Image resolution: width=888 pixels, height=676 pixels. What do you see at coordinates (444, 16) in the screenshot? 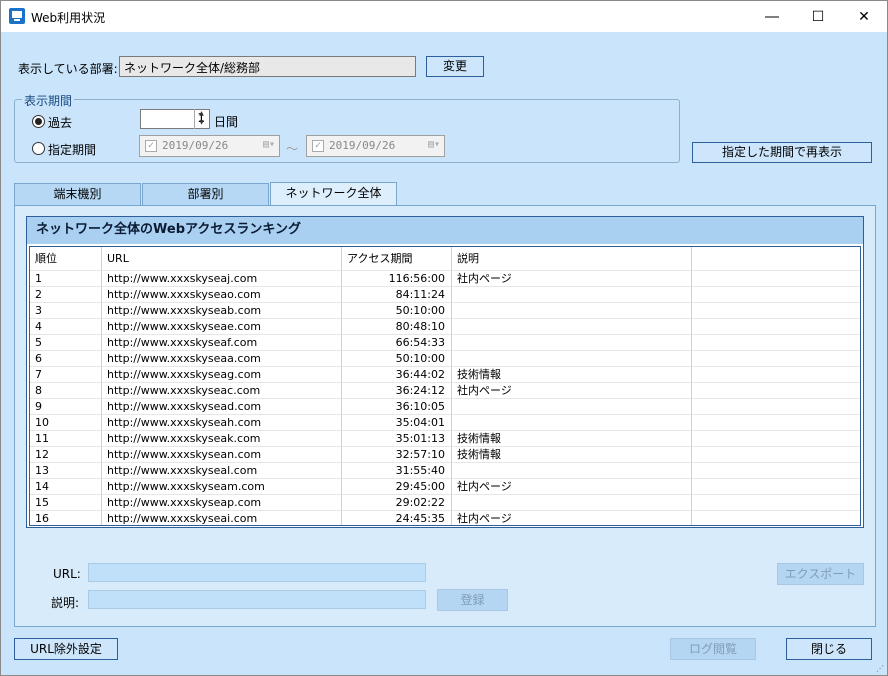
I see `title-bar: Web利用状況 ― ☐ ✕` at bounding box center [444, 16].